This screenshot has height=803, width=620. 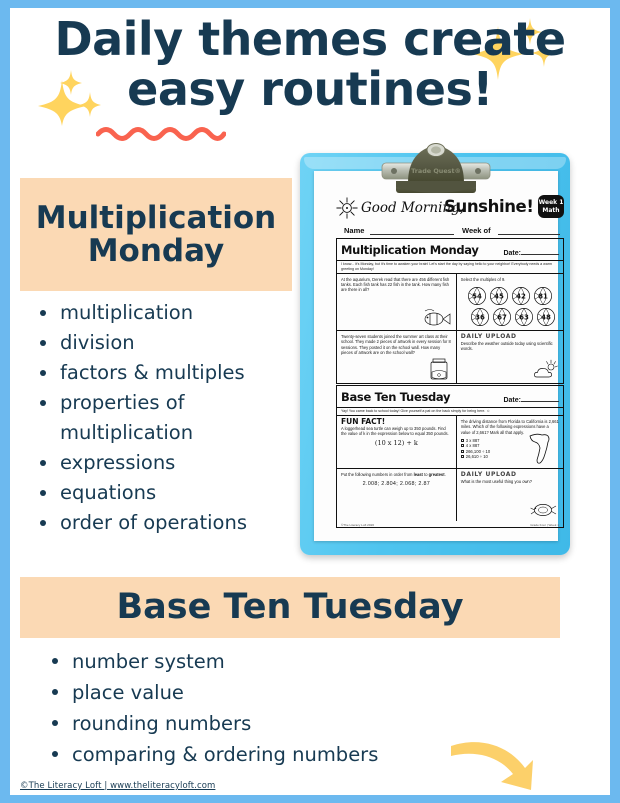 I want to click on svg-text: 63, so click(x=524, y=317).